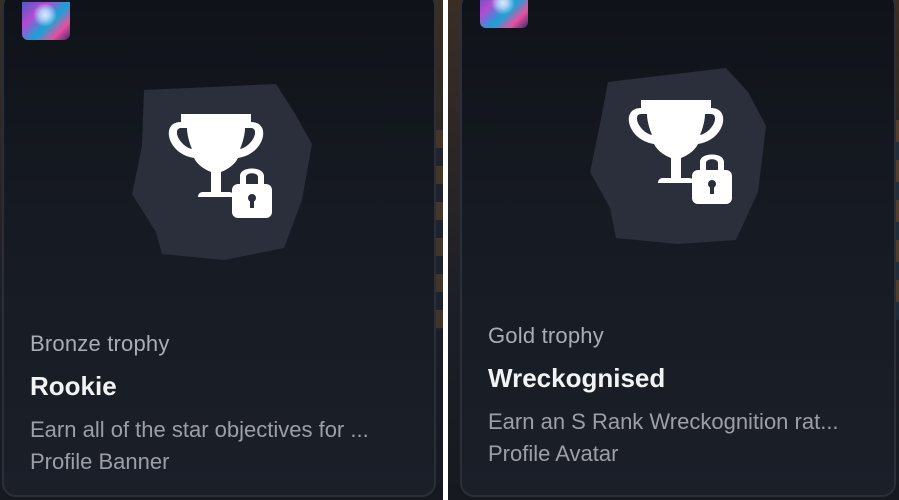  Describe the element at coordinates (100, 343) in the screenshot. I see `trophy-grade: Bronze trophy` at that location.